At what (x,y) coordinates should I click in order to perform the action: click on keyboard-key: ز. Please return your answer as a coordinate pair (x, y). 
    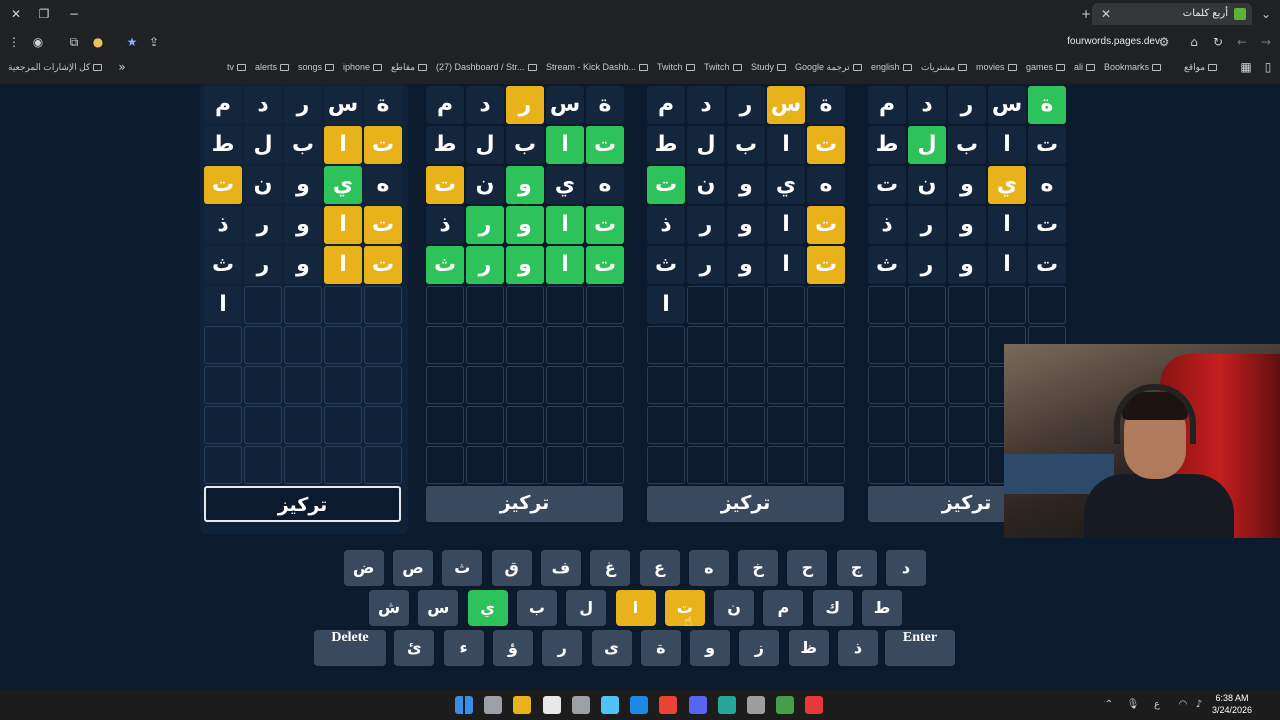
    Looking at the image, I should click on (759, 648).